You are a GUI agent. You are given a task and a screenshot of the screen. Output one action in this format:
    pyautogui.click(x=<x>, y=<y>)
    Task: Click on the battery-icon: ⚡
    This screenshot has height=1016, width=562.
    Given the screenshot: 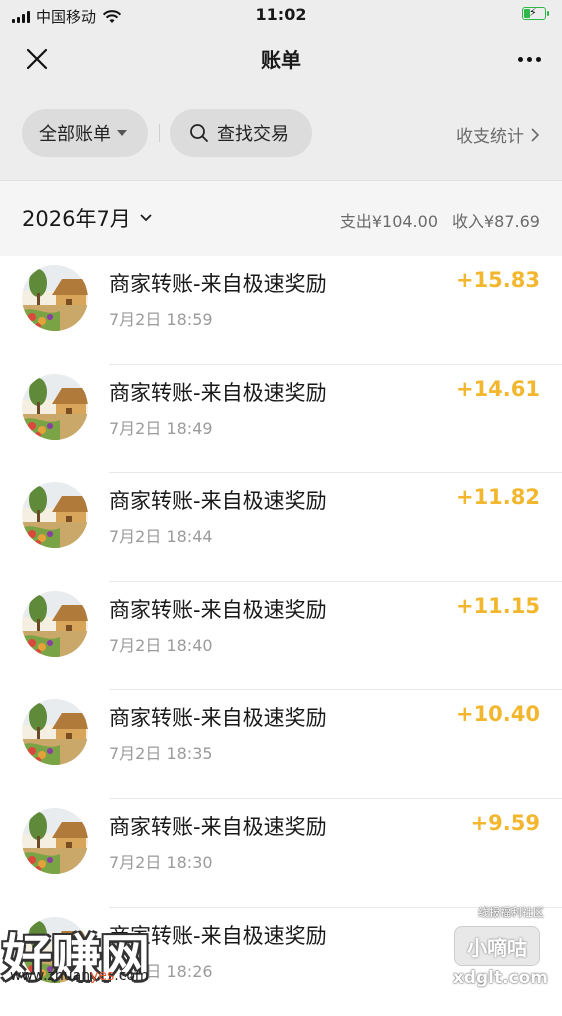 What is the action you would take?
    pyautogui.click(x=535, y=13)
    